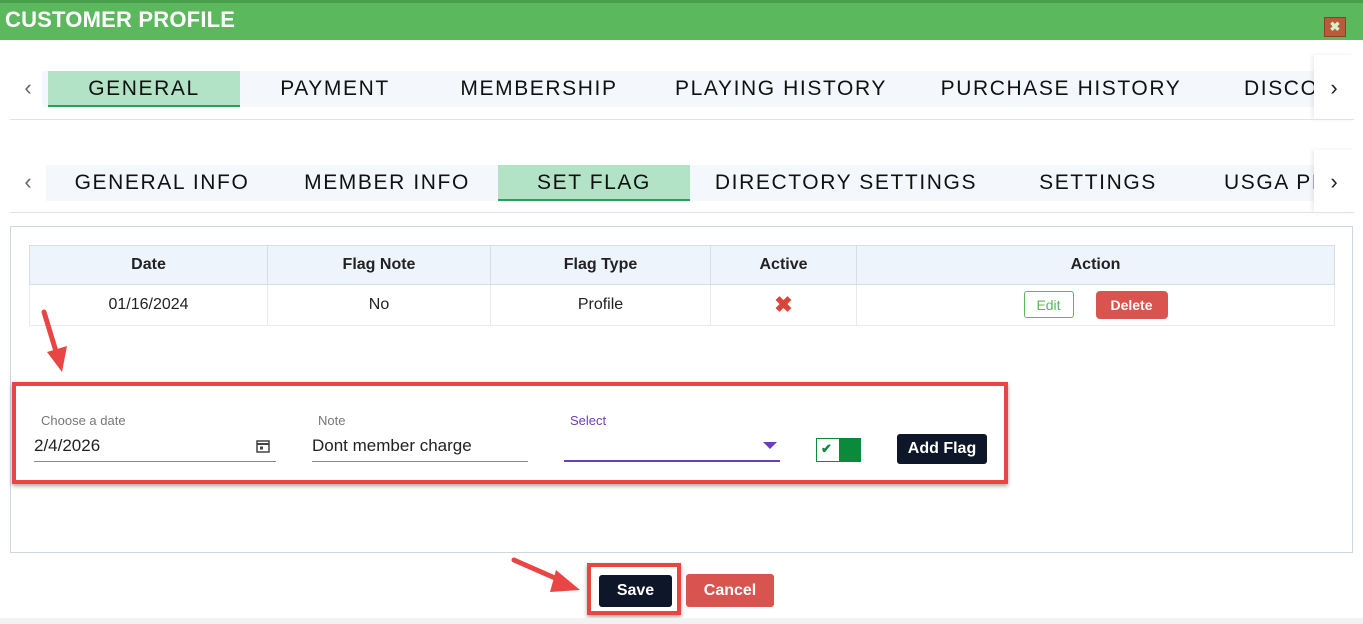  What do you see at coordinates (682, 119) in the screenshot?
I see `main-tabs-divider` at bounding box center [682, 119].